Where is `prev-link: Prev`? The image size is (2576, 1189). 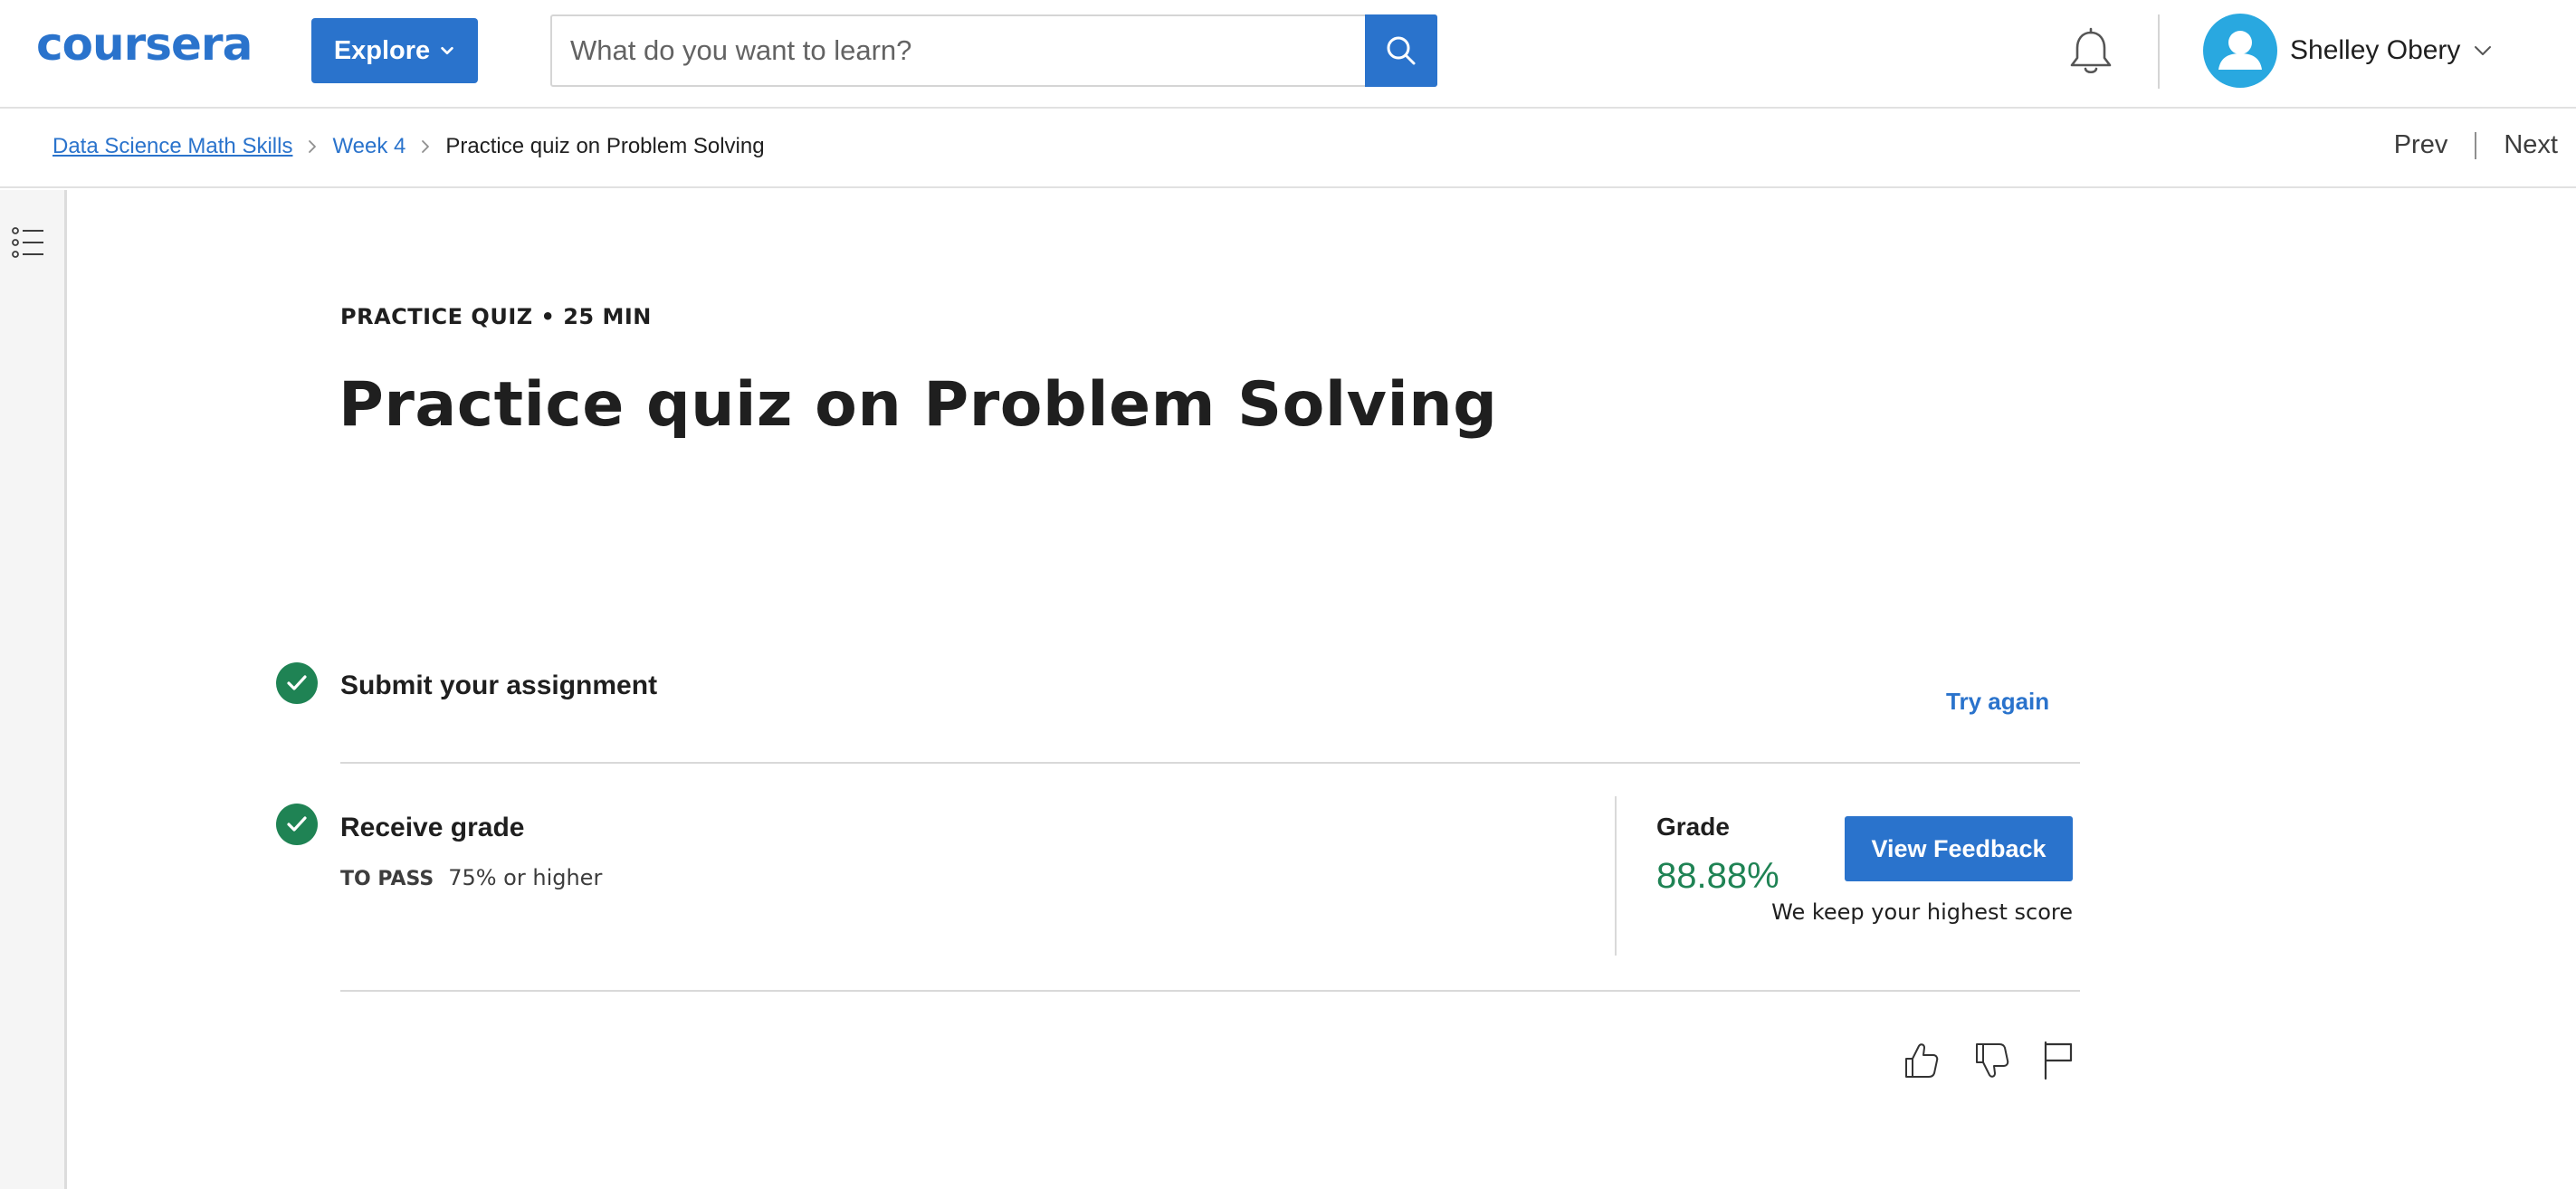 prev-link: Prev is located at coordinates (2421, 145).